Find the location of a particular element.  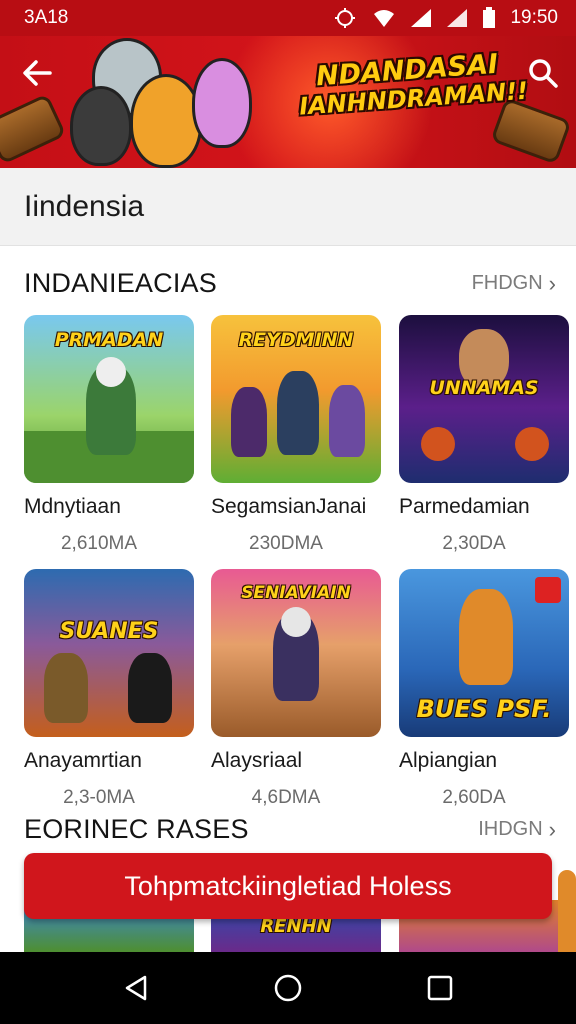

nav-back-button is located at coordinates (136, 988).